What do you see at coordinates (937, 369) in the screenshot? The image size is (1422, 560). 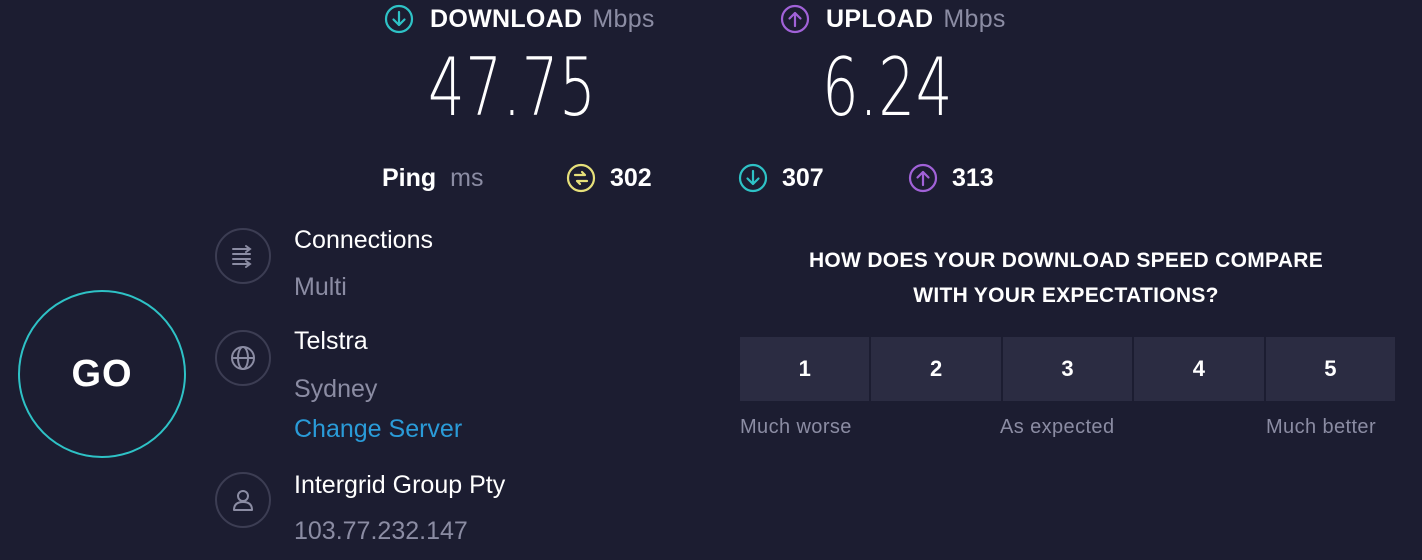 I see `rating-option-2: 2` at bounding box center [937, 369].